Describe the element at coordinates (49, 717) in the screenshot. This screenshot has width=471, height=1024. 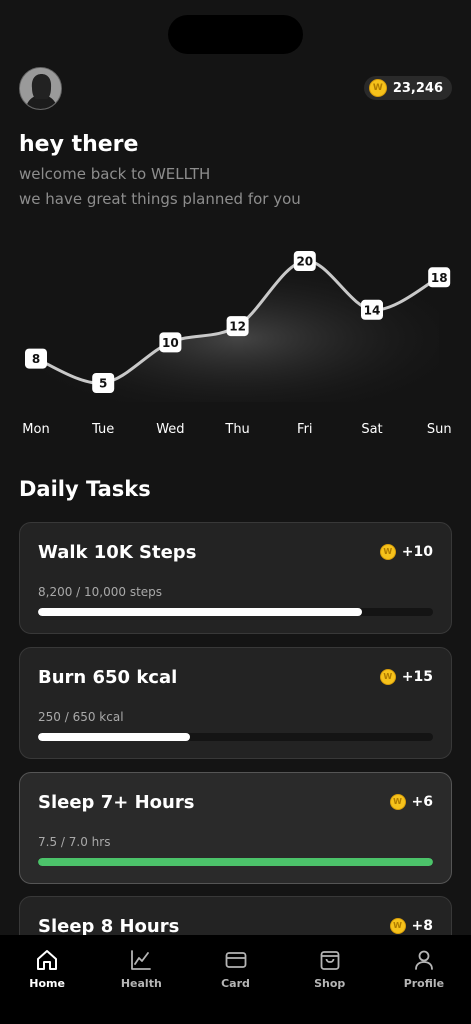
I see `task-progress-current: 250` at that location.